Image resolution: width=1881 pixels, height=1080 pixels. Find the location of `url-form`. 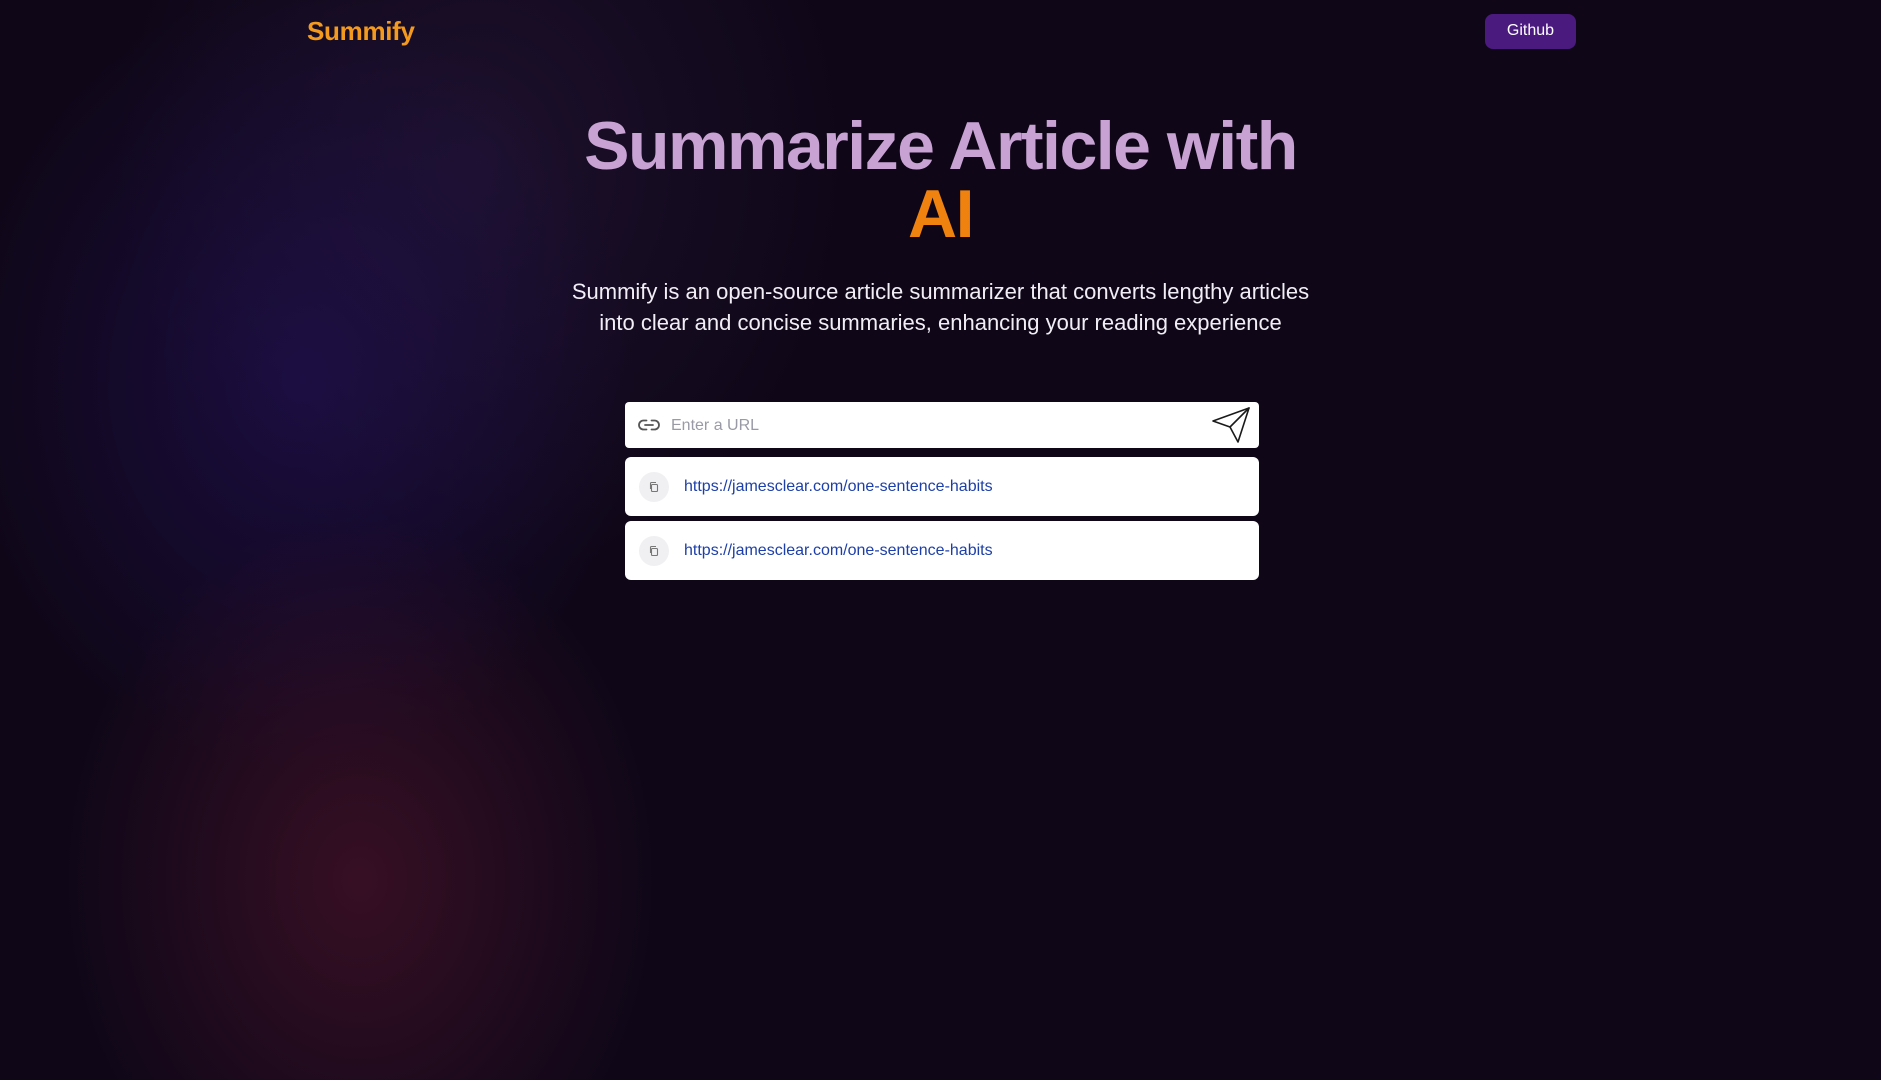

url-form is located at coordinates (942, 426).